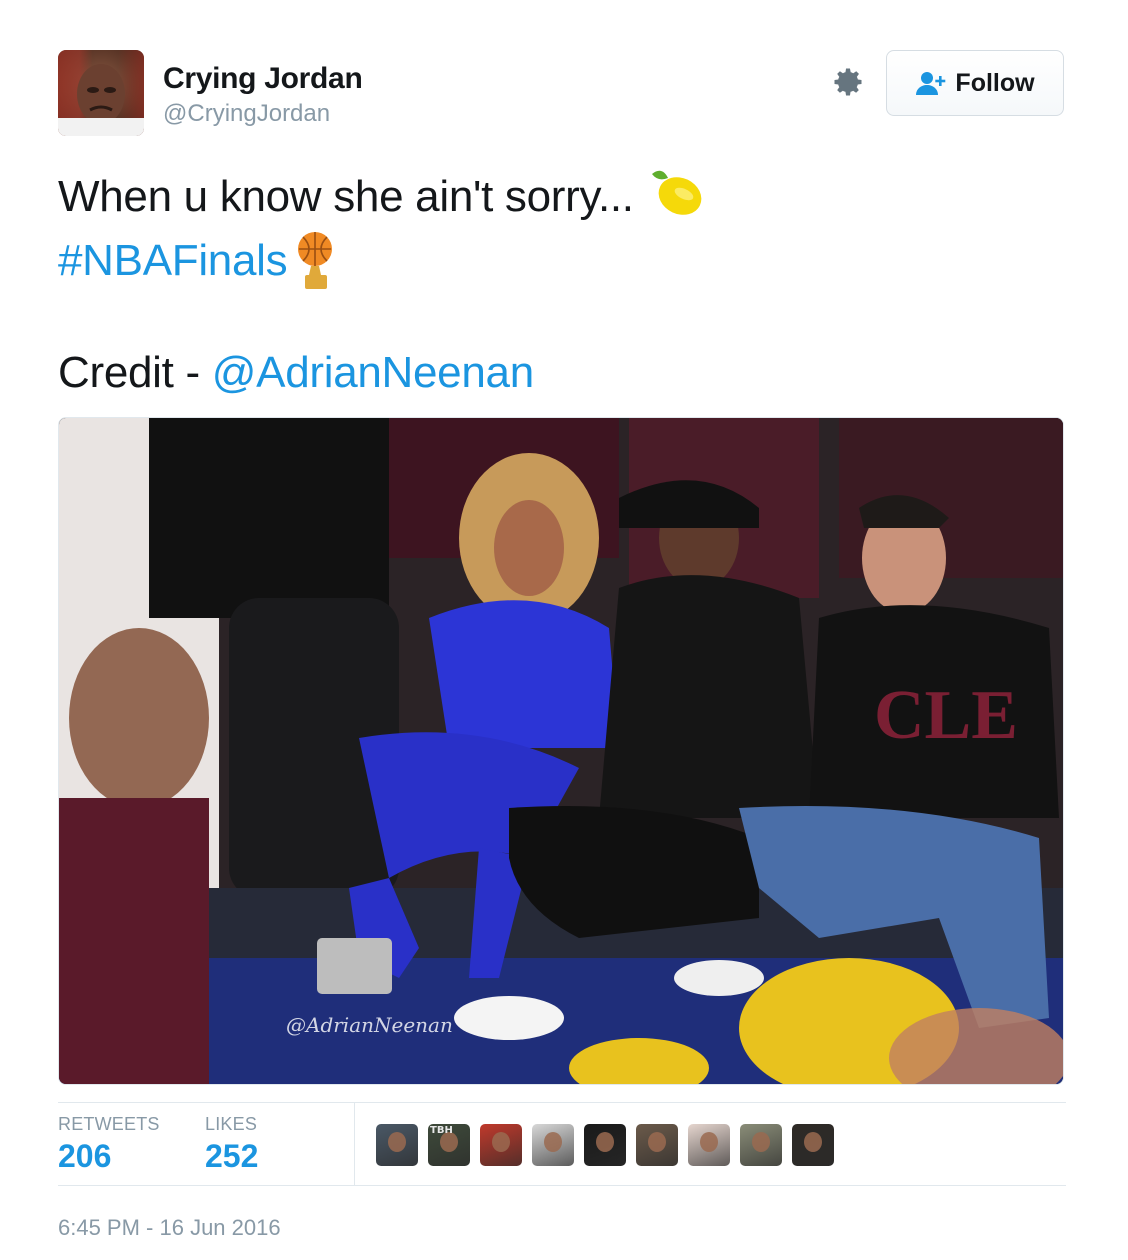 The width and height of the screenshot is (1128, 1260). Describe the element at coordinates (354, 1144) in the screenshot. I see `stats-divider-vertical` at that location.